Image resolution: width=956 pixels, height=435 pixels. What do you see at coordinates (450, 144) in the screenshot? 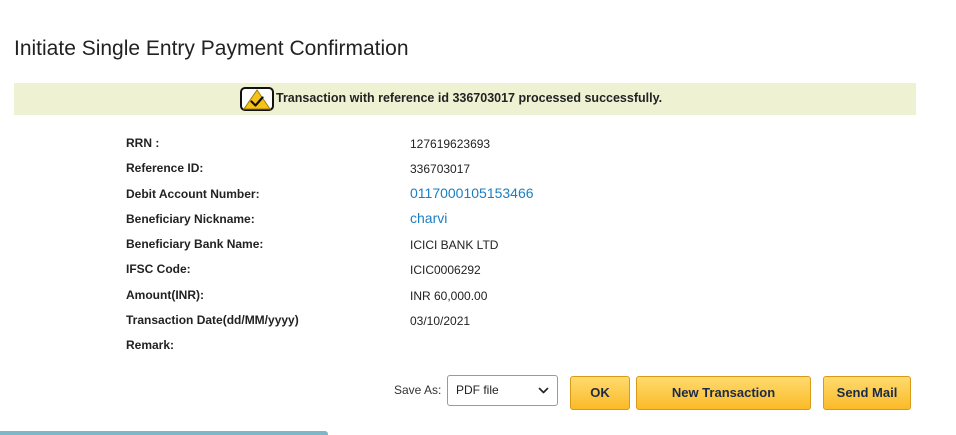
I see `detail-value: 127619623693` at bounding box center [450, 144].